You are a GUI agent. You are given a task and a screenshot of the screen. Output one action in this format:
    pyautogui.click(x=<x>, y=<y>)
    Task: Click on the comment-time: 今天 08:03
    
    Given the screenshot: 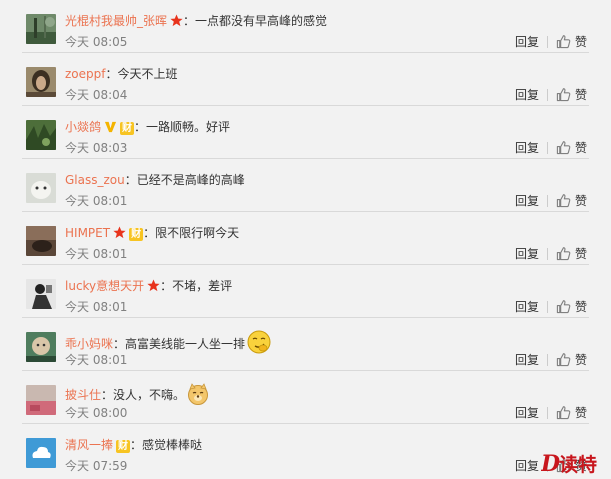 What is the action you would take?
    pyautogui.click(x=96, y=148)
    